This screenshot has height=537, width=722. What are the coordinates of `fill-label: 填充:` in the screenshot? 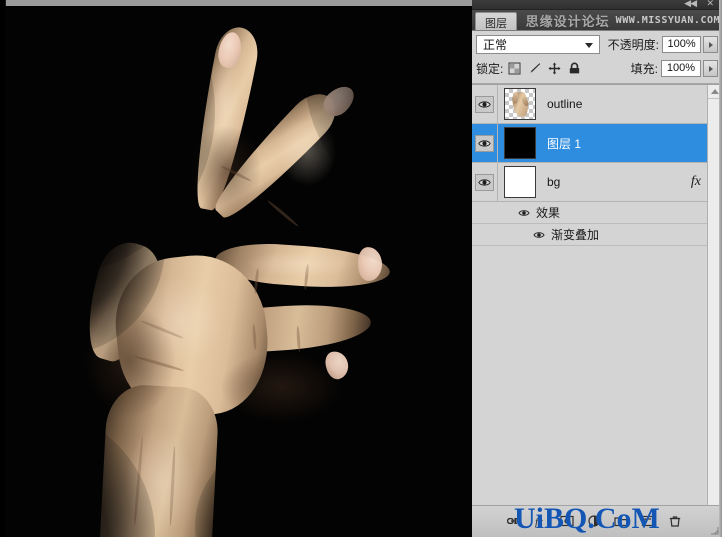 It's located at (644, 69).